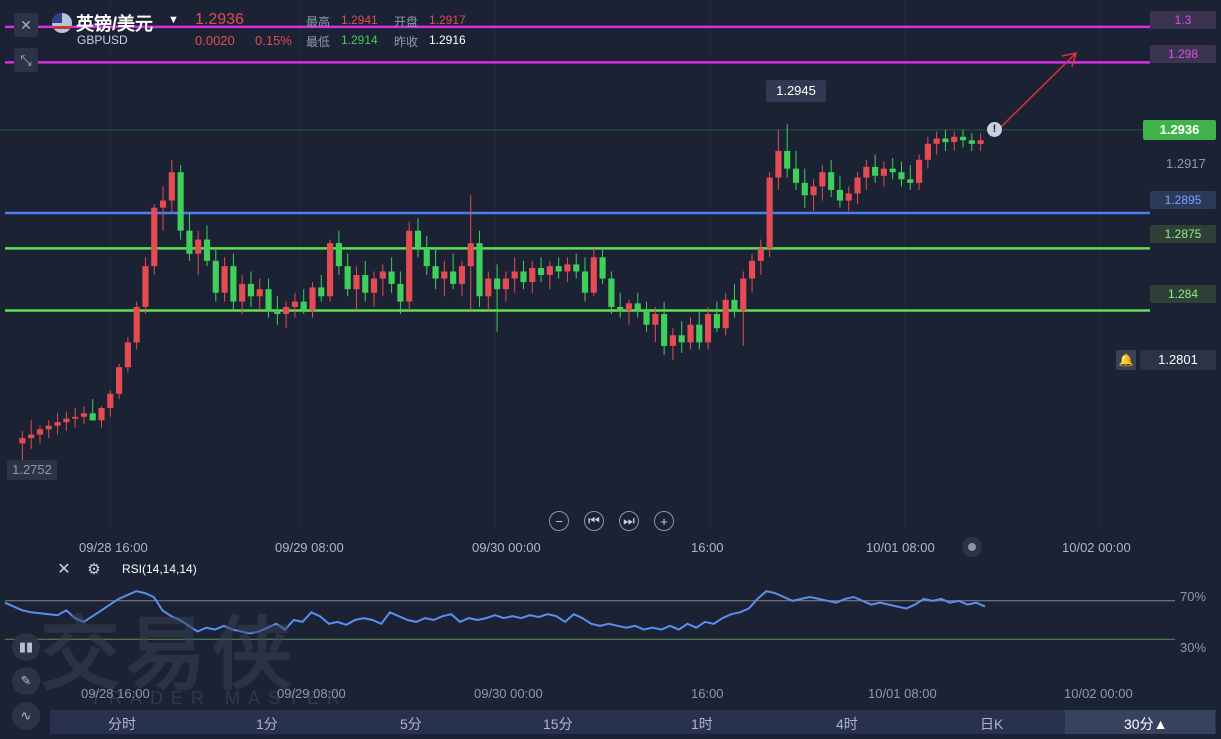 This screenshot has height=739, width=1221. I want to click on high-marker: 1.2945, so click(796, 91).